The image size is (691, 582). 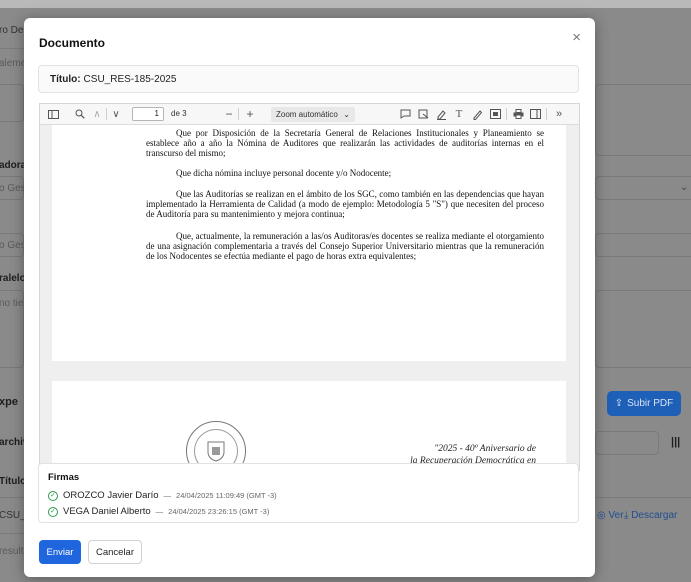 I want to click on page-count: de 3, so click(x=179, y=113).